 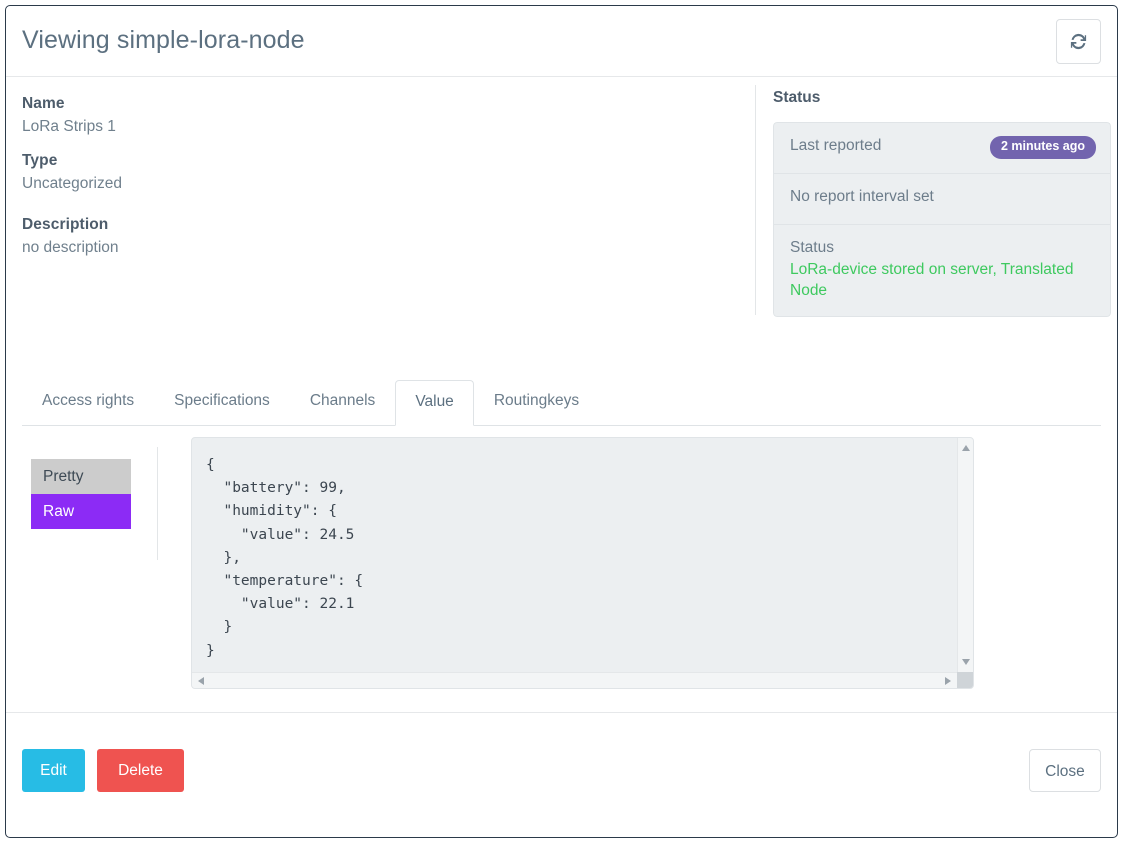 I want to click on close-button: Close, so click(x=1065, y=770).